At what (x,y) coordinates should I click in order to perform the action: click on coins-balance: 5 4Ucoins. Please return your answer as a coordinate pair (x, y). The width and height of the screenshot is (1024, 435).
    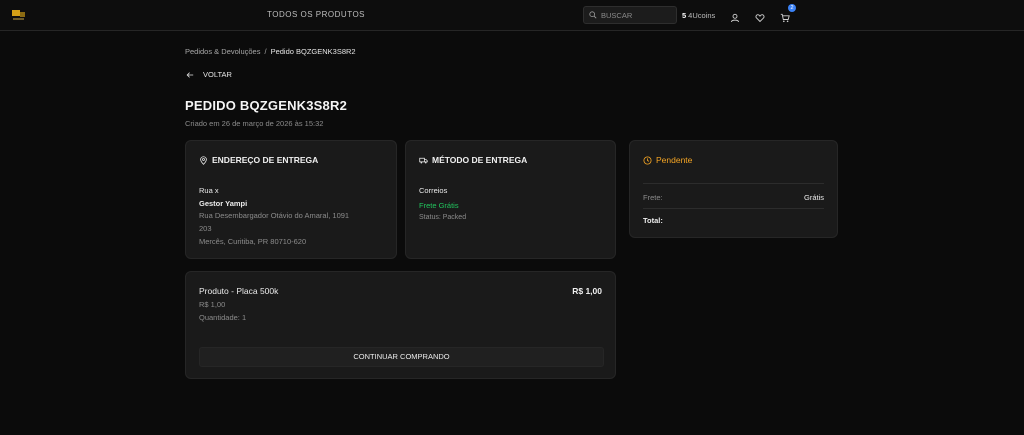
    Looking at the image, I should click on (698, 15).